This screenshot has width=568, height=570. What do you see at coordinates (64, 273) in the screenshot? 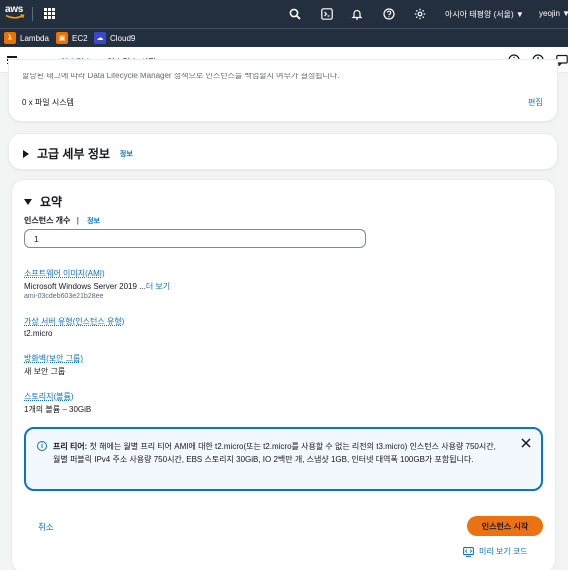
I see `ami-link: 소프트웨어 이미지(AMI)` at bounding box center [64, 273].